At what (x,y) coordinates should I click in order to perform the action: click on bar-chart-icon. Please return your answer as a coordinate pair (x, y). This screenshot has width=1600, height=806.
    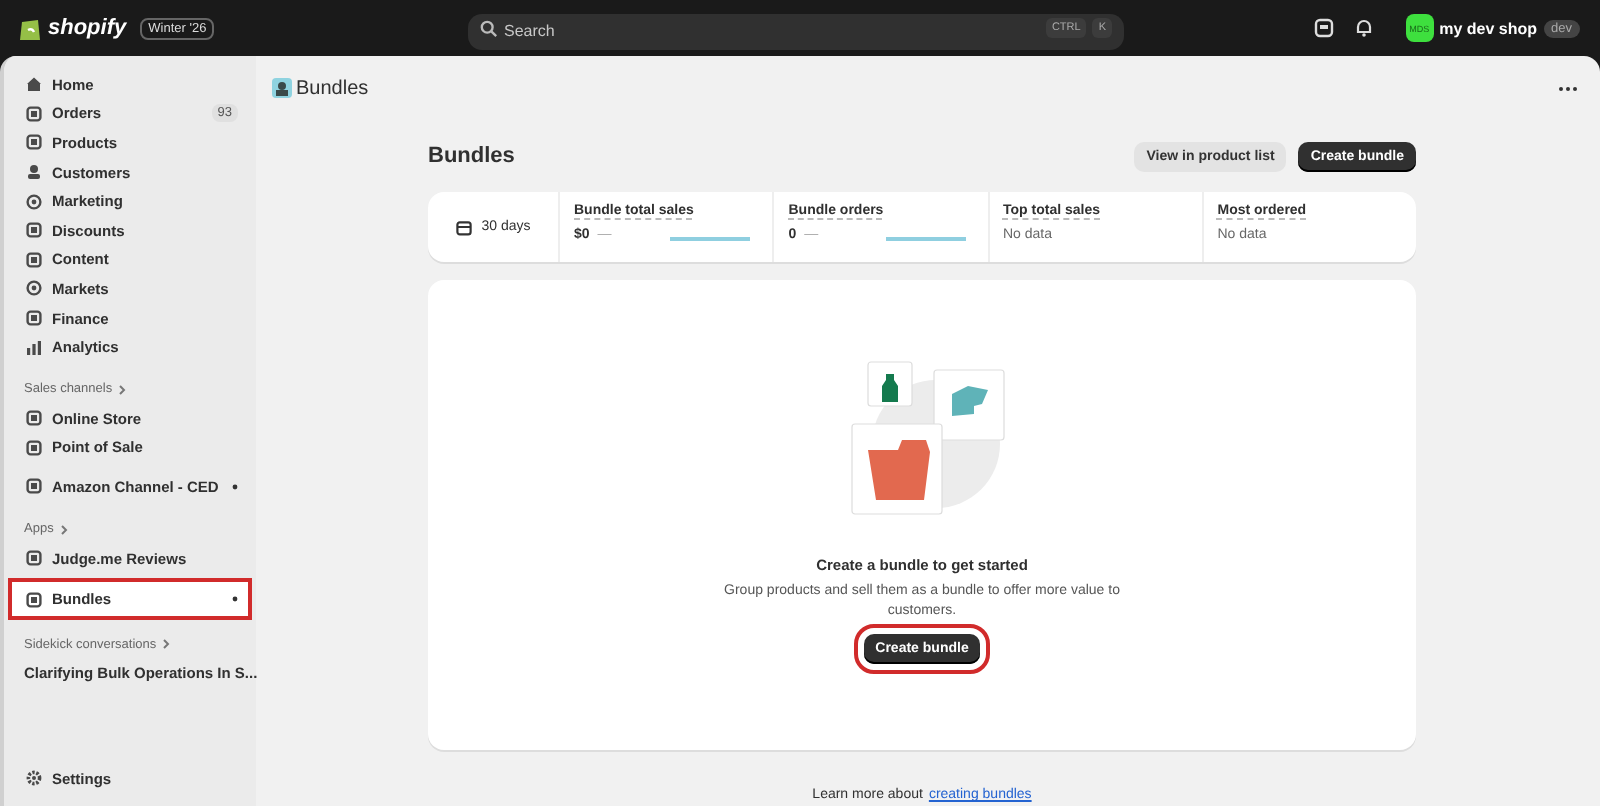
    Looking at the image, I should click on (34, 347).